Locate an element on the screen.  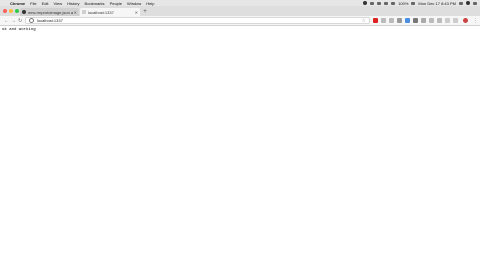
forward-button: → is located at coordinates (13, 21).